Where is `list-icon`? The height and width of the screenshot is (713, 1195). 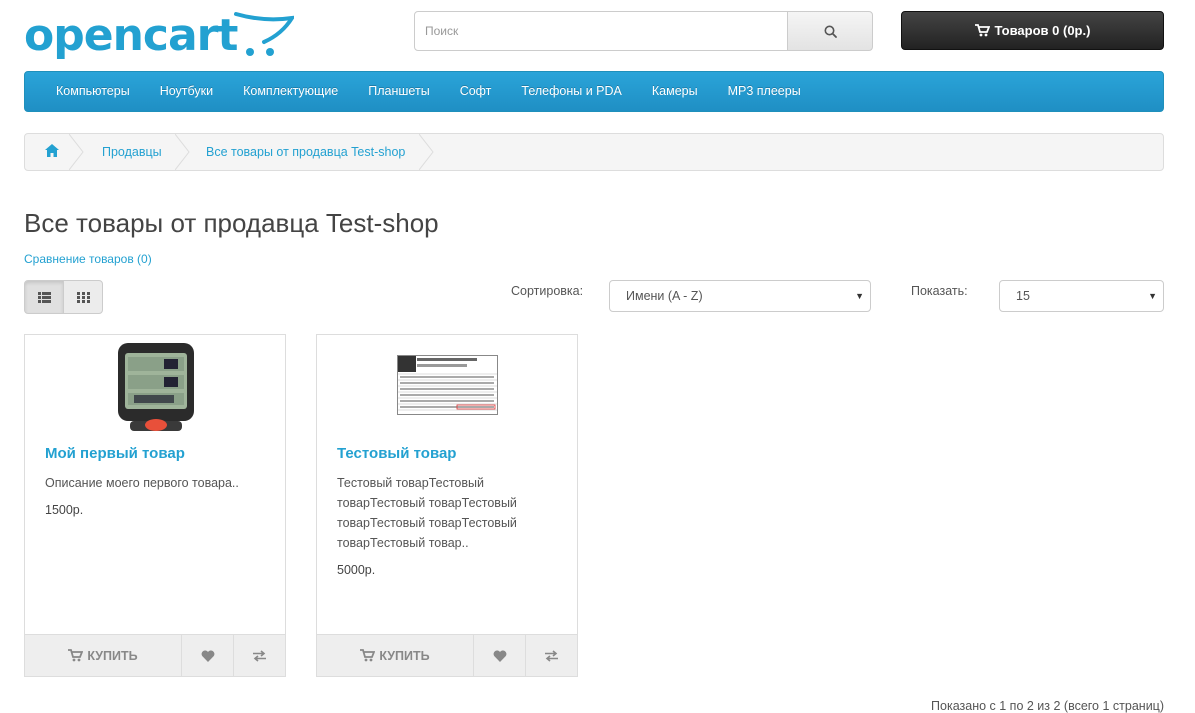 list-icon is located at coordinates (44, 297).